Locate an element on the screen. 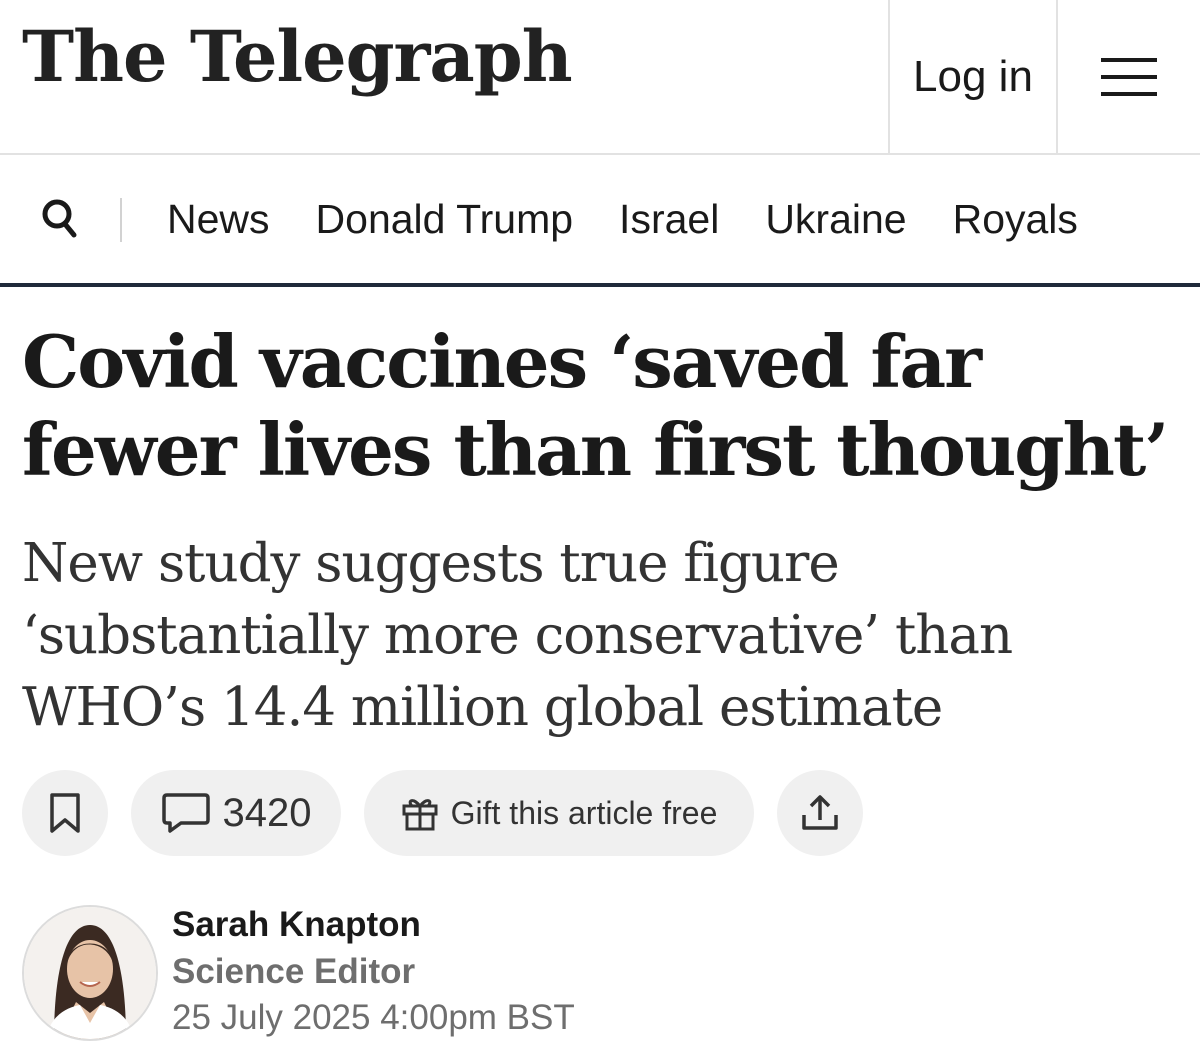 This screenshot has height=1061, width=1200. gift-label: Gift this article free is located at coordinates (584, 812).